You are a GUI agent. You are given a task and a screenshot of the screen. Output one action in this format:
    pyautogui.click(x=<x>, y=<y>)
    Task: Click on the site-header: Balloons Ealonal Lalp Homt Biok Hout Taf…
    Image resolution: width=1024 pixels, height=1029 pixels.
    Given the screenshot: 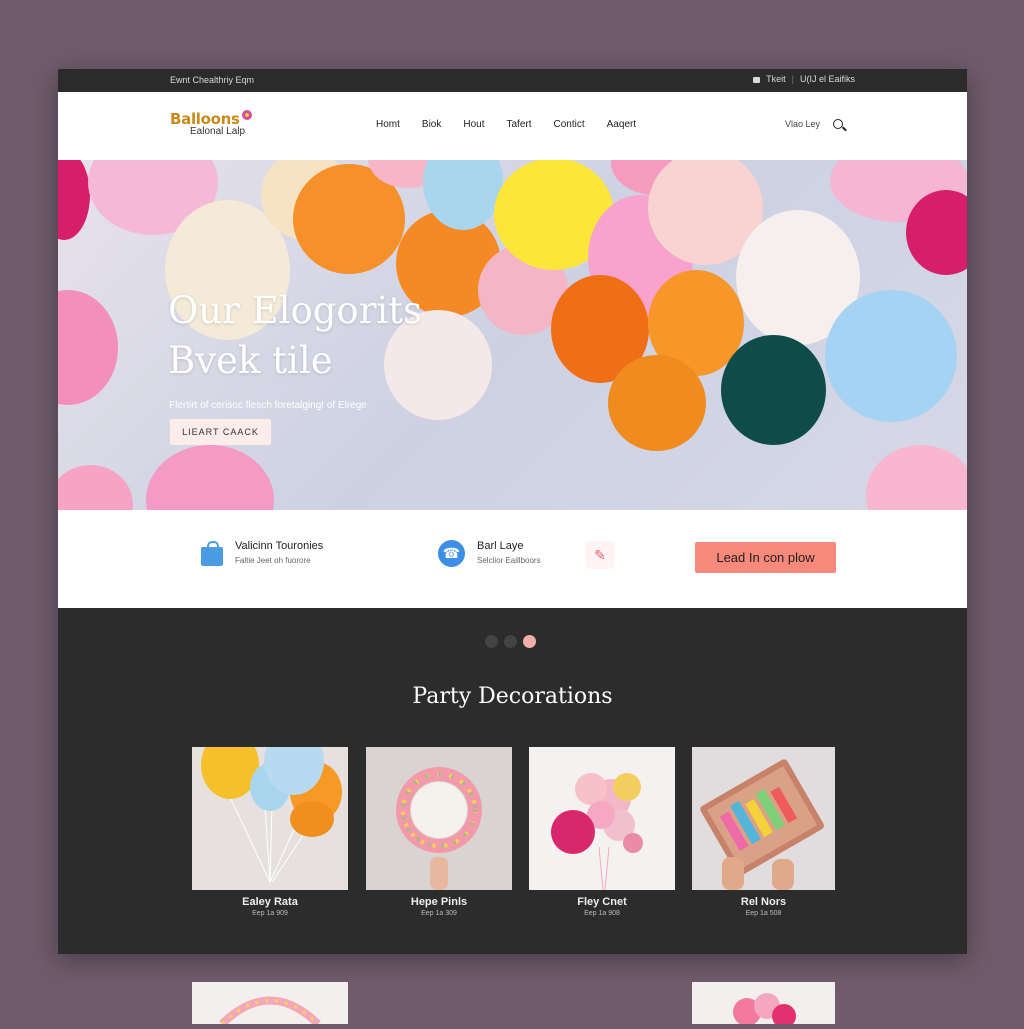 What is the action you would take?
    pyautogui.click(x=512, y=126)
    